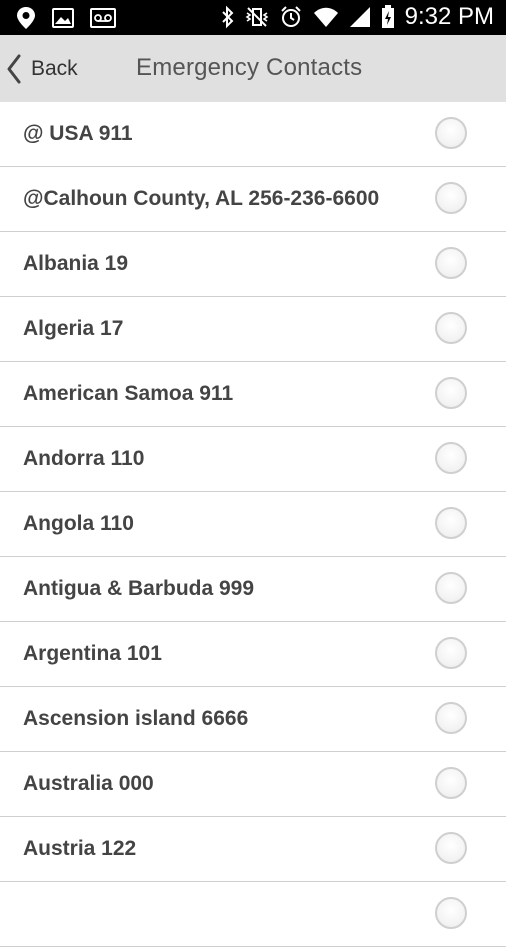  I want to click on alarm-icon, so click(290, 16).